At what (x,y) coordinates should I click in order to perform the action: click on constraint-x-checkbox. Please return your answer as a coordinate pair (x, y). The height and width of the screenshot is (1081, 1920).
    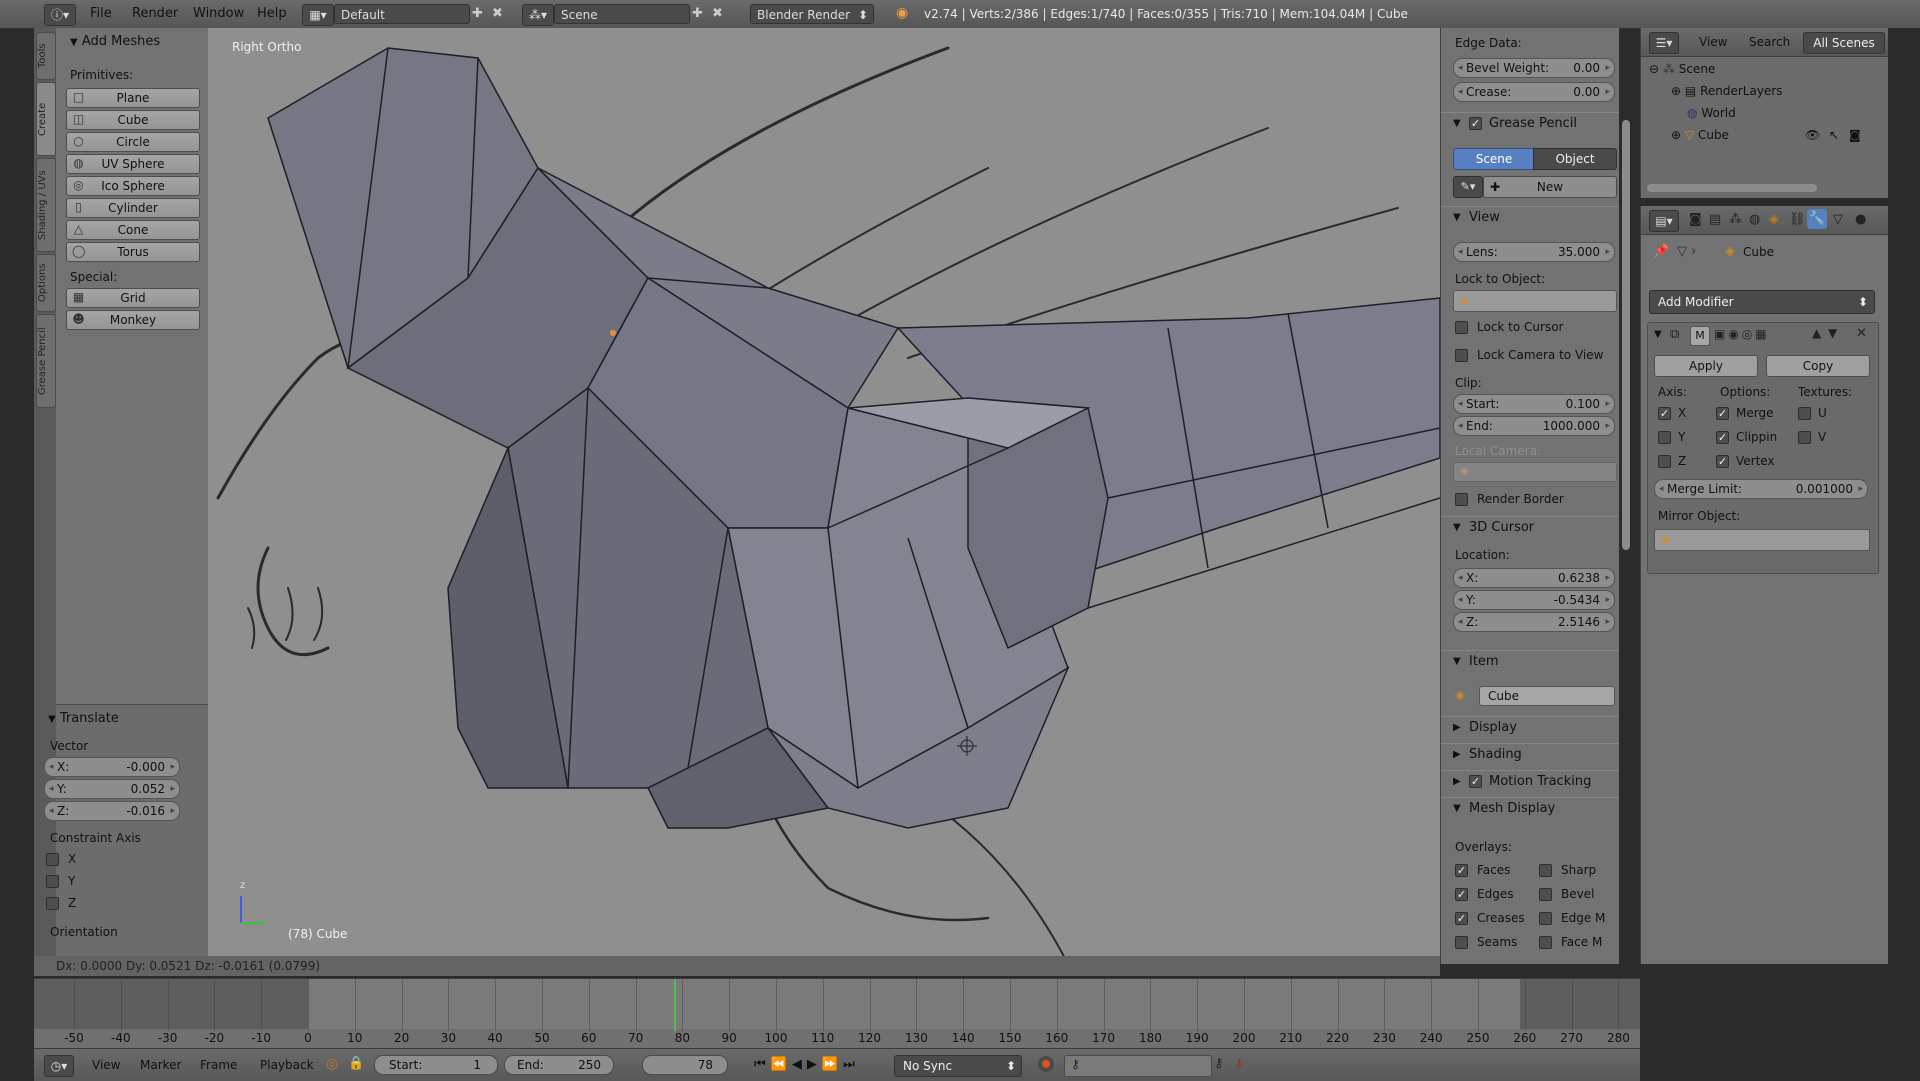
    Looking at the image, I should click on (52, 859).